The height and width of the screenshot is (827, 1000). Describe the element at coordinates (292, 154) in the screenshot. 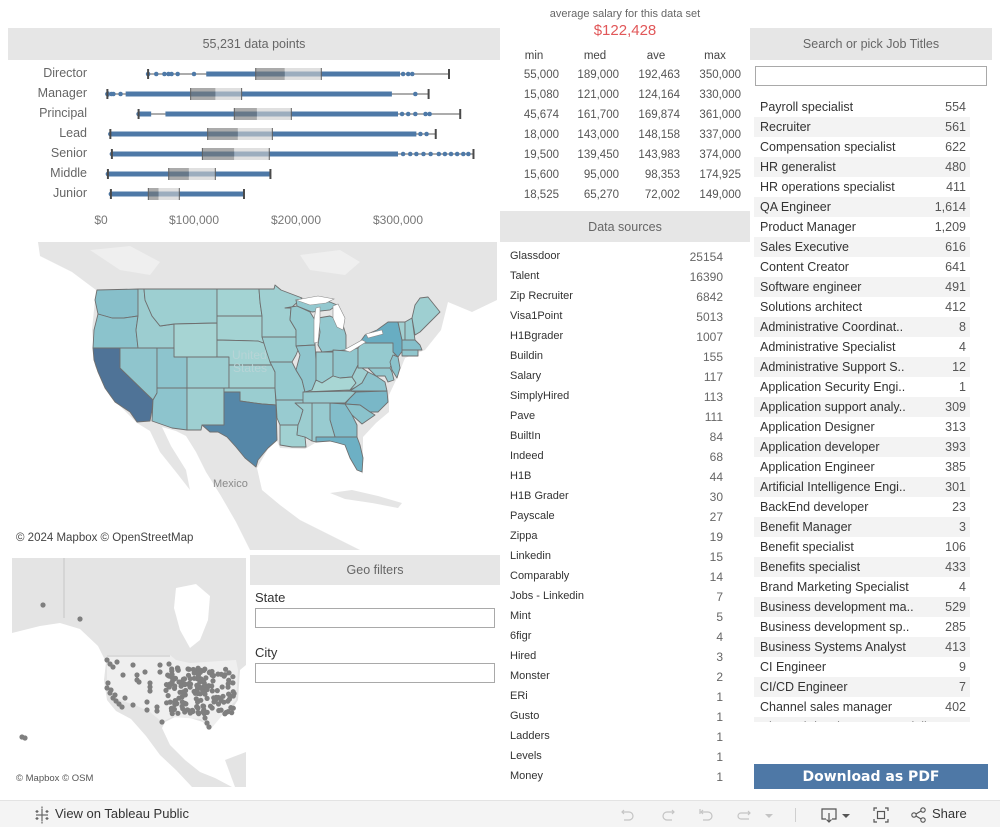

I see `boxplot-row-senior` at that location.